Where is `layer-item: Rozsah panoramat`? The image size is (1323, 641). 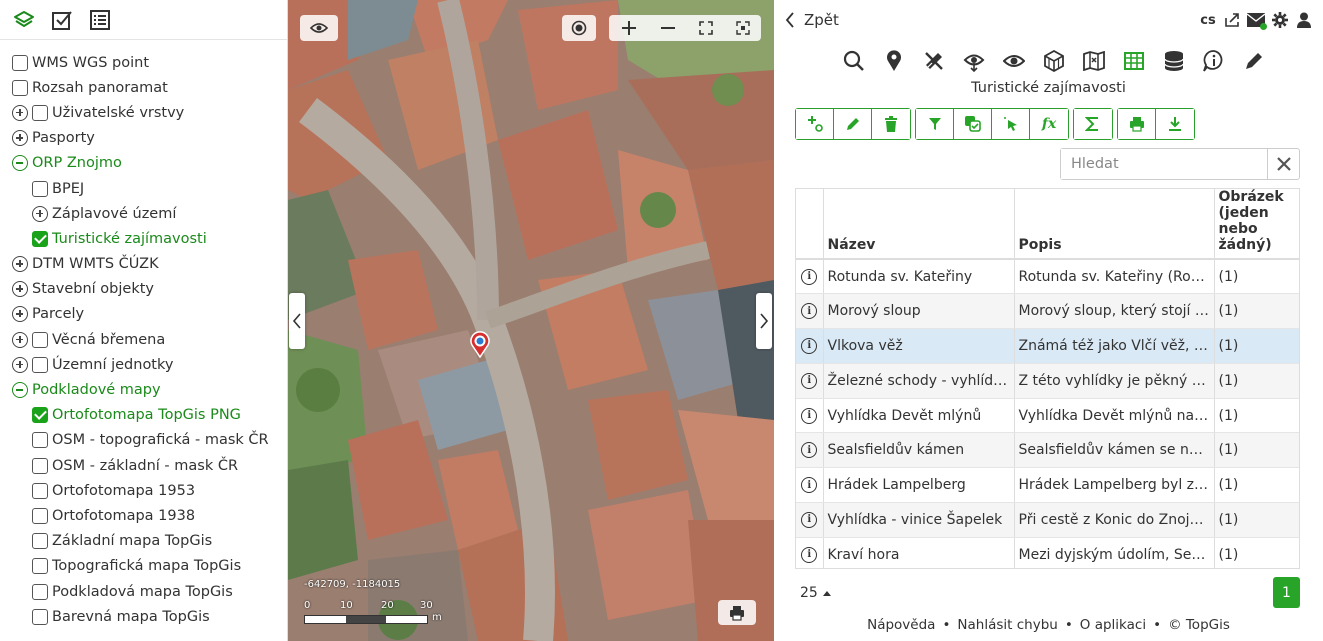
layer-item: Rozsah panoramat is located at coordinates (143, 87).